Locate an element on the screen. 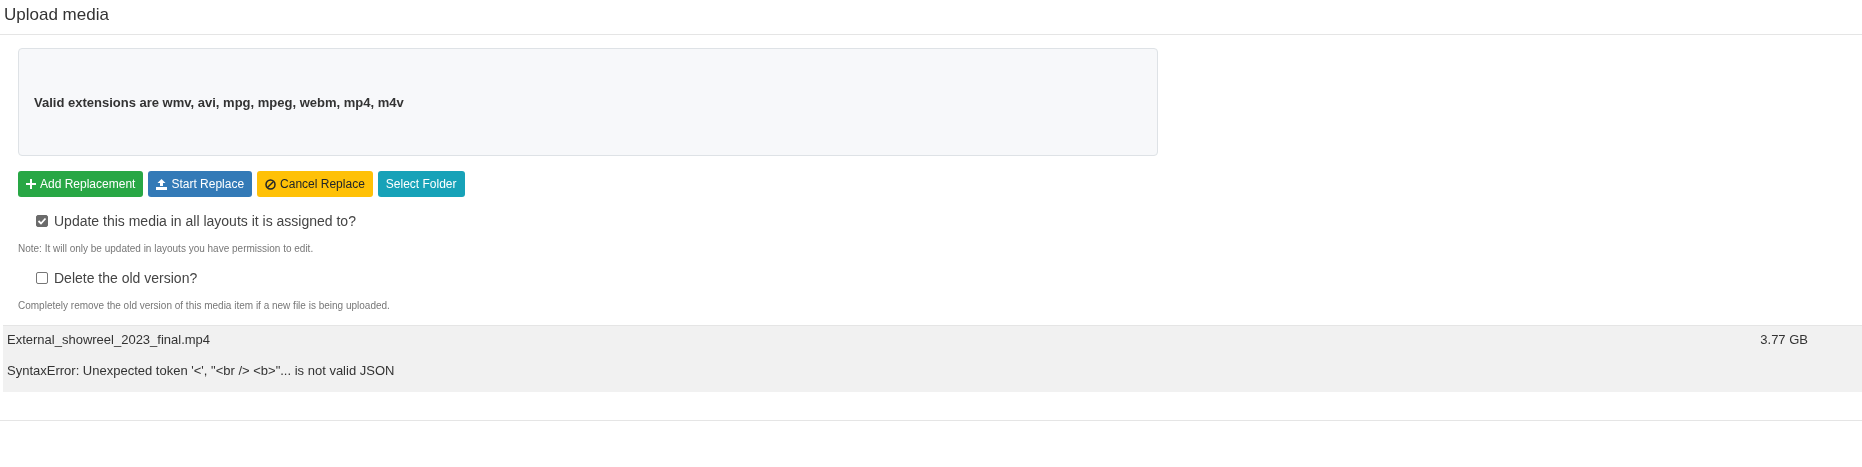  upload-icon is located at coordinates (162, 184).